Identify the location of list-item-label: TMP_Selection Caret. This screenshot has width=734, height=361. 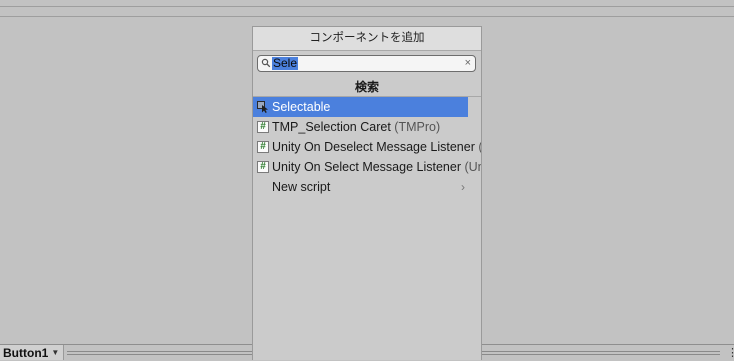
(331, 127).